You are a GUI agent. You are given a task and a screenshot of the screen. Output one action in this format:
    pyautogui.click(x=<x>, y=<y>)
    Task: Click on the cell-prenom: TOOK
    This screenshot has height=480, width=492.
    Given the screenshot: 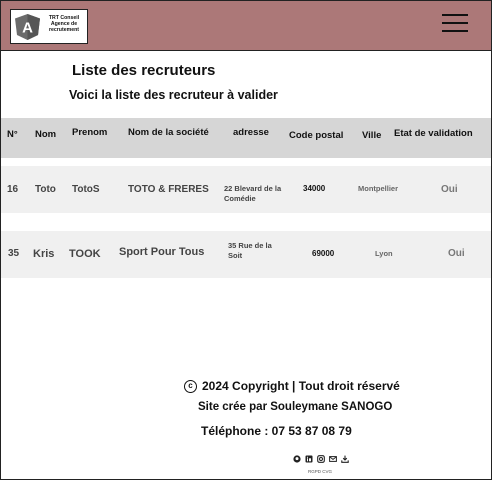 What is the action you would take?
    pyautogui.click(x=85, y=254)
    